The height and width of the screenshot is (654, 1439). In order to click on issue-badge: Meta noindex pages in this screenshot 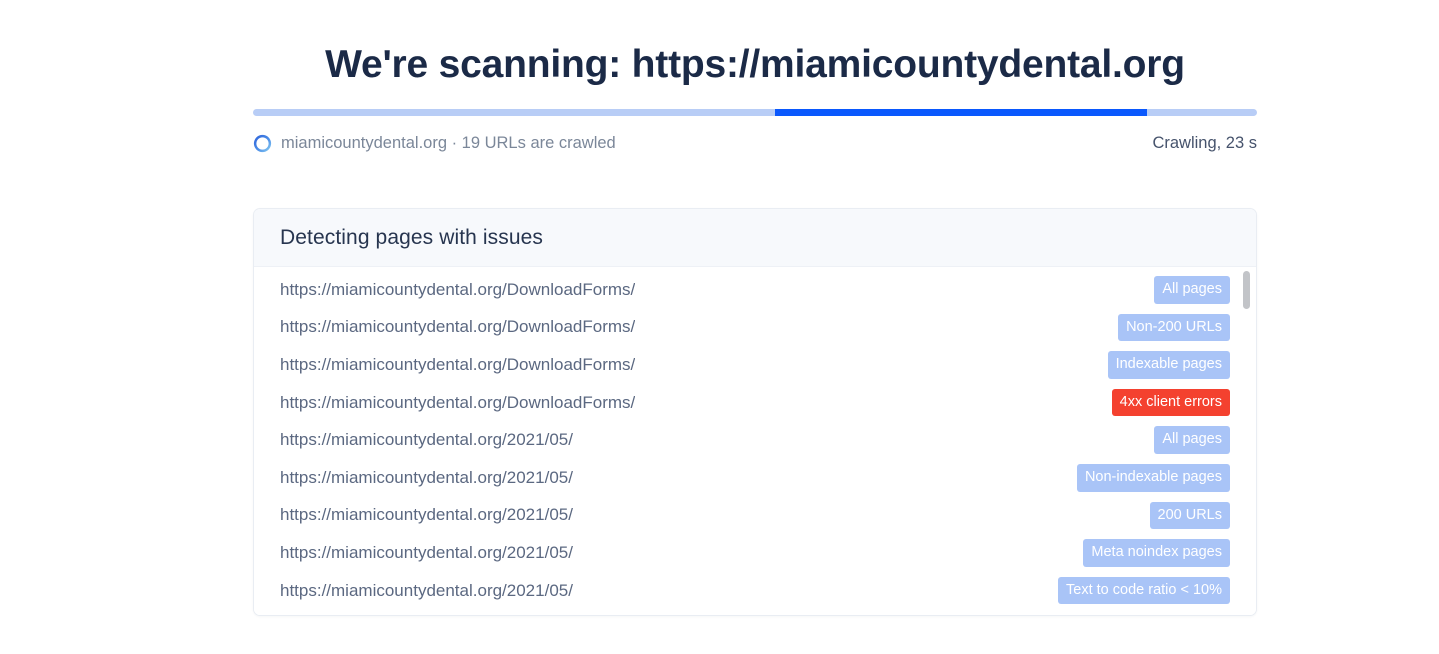, I will do `click(1156, 553)`.